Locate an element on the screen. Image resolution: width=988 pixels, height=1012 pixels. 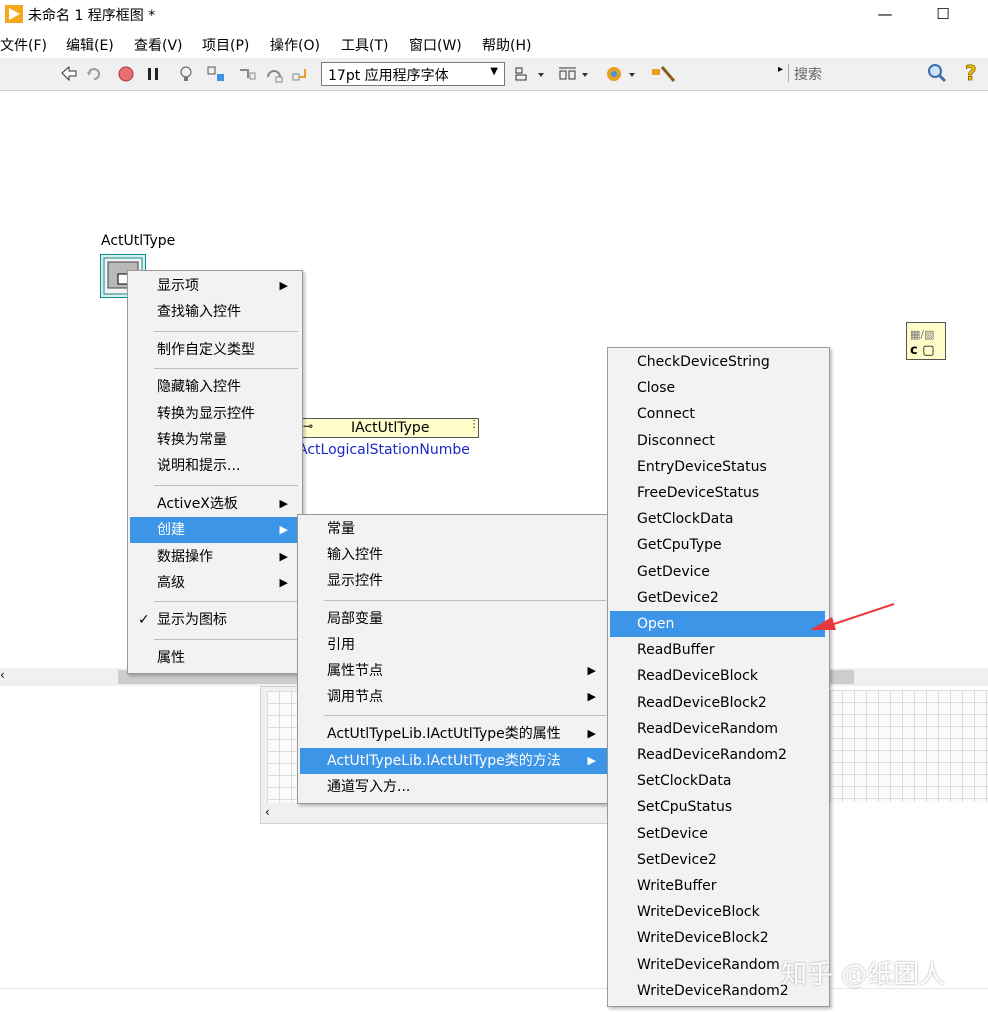
context-menu-item: 隐藏输入控件 is located at coordinates (215, 387).